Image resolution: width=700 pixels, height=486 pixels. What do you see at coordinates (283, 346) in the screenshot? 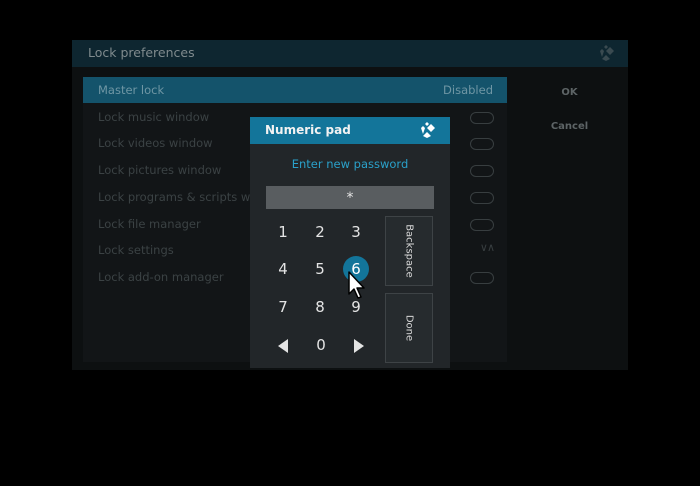
I see `left-arrow-icon` at bounding box center [283, 346].